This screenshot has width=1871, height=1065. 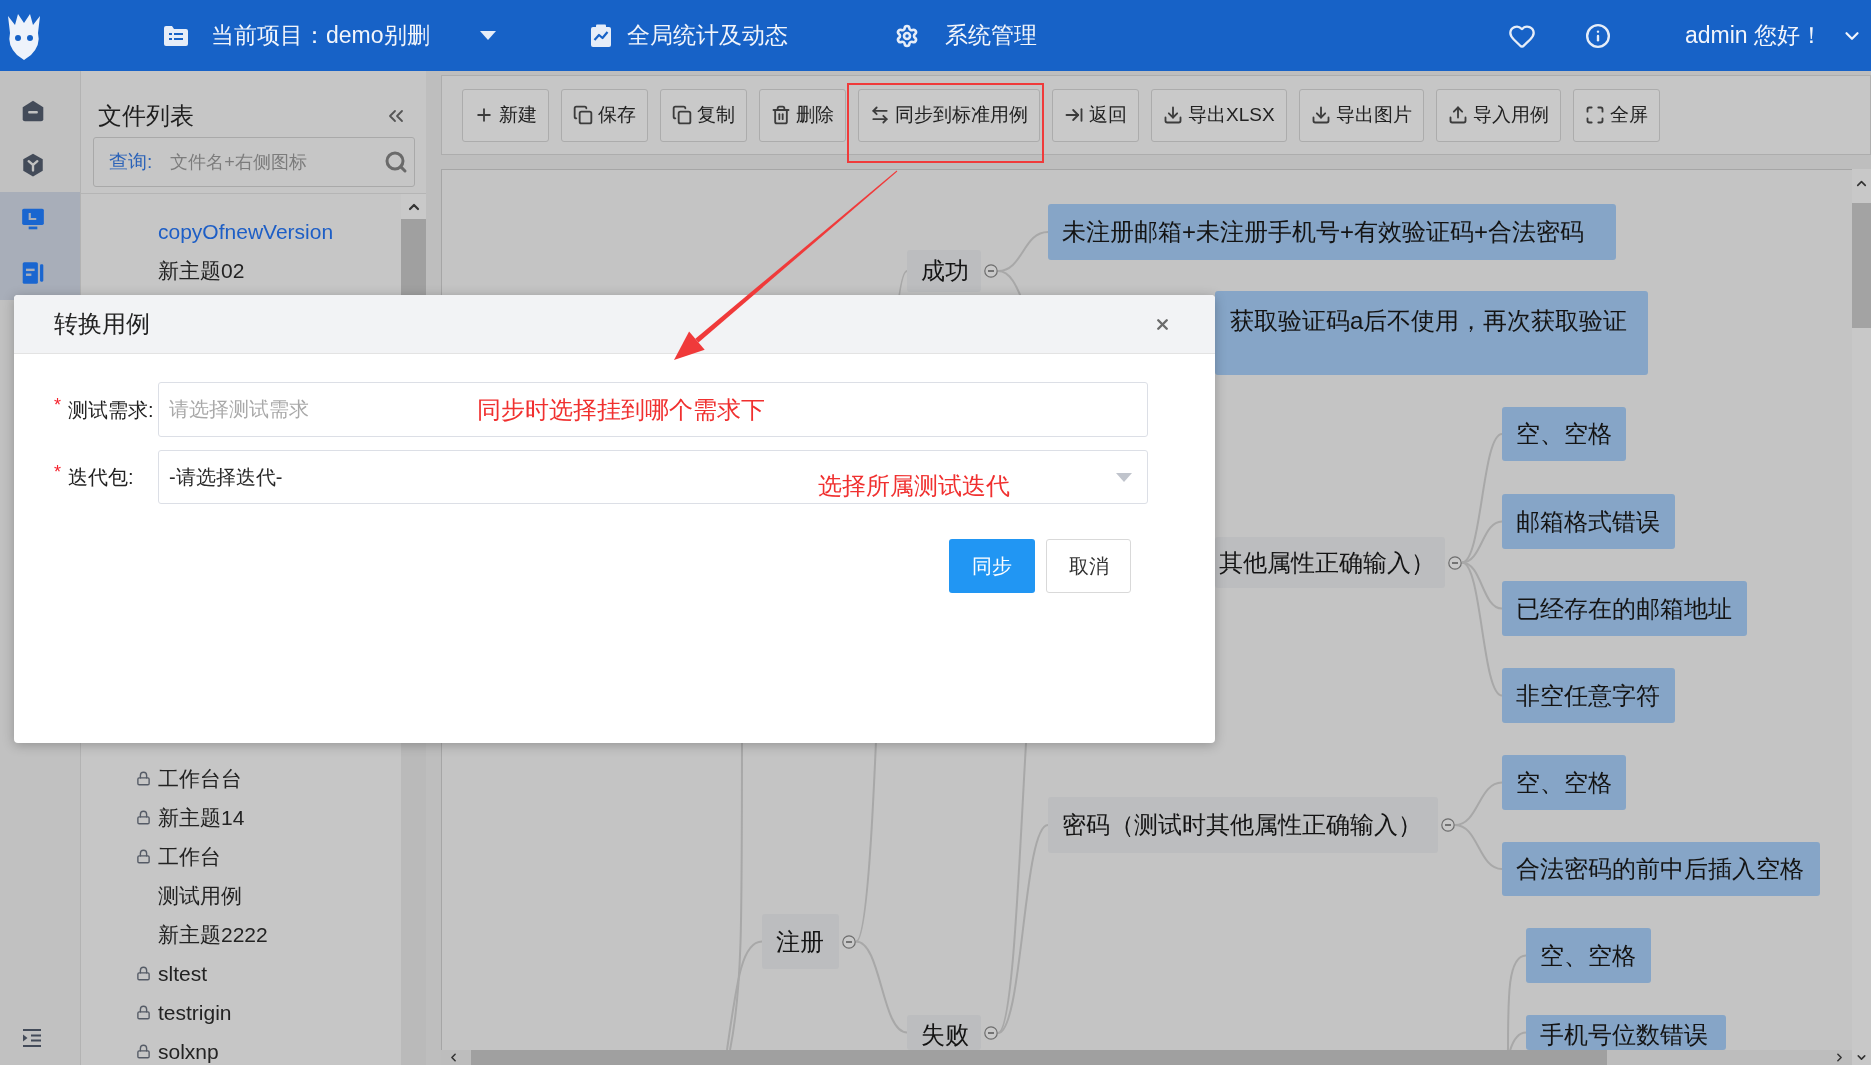 What do you see at coordinates (1219, 115) in the screenshot?
I see `toolbar-button: 导出XLSX` at bounding box center [1219, 115].